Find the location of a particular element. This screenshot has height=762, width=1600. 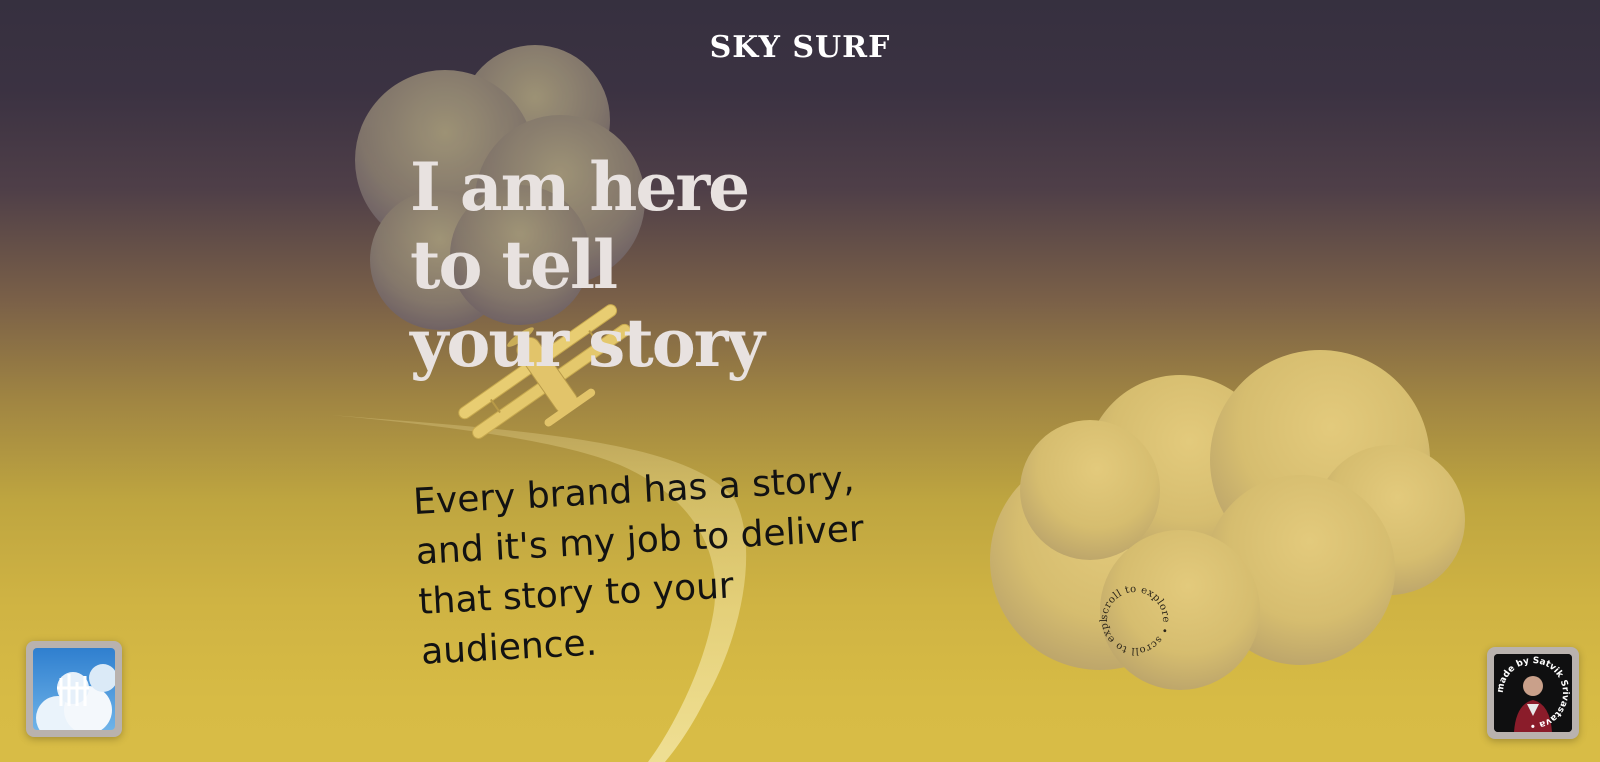

sky-logo-button is located at coordinates (74, 689).